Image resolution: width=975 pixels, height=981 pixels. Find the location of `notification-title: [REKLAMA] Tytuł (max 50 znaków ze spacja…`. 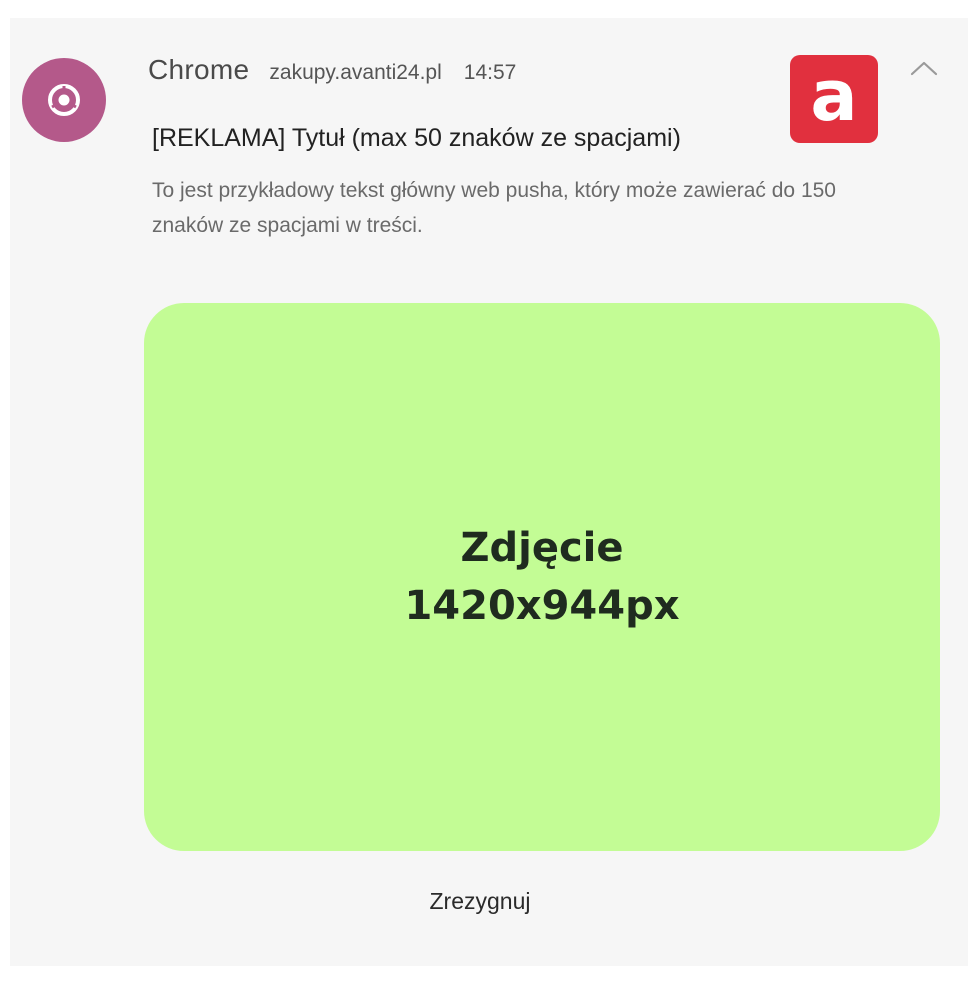

notification-title: [REKLAMA] Tytuł (max 50 znaków ze spacja… is located at coordinates (416, 138).